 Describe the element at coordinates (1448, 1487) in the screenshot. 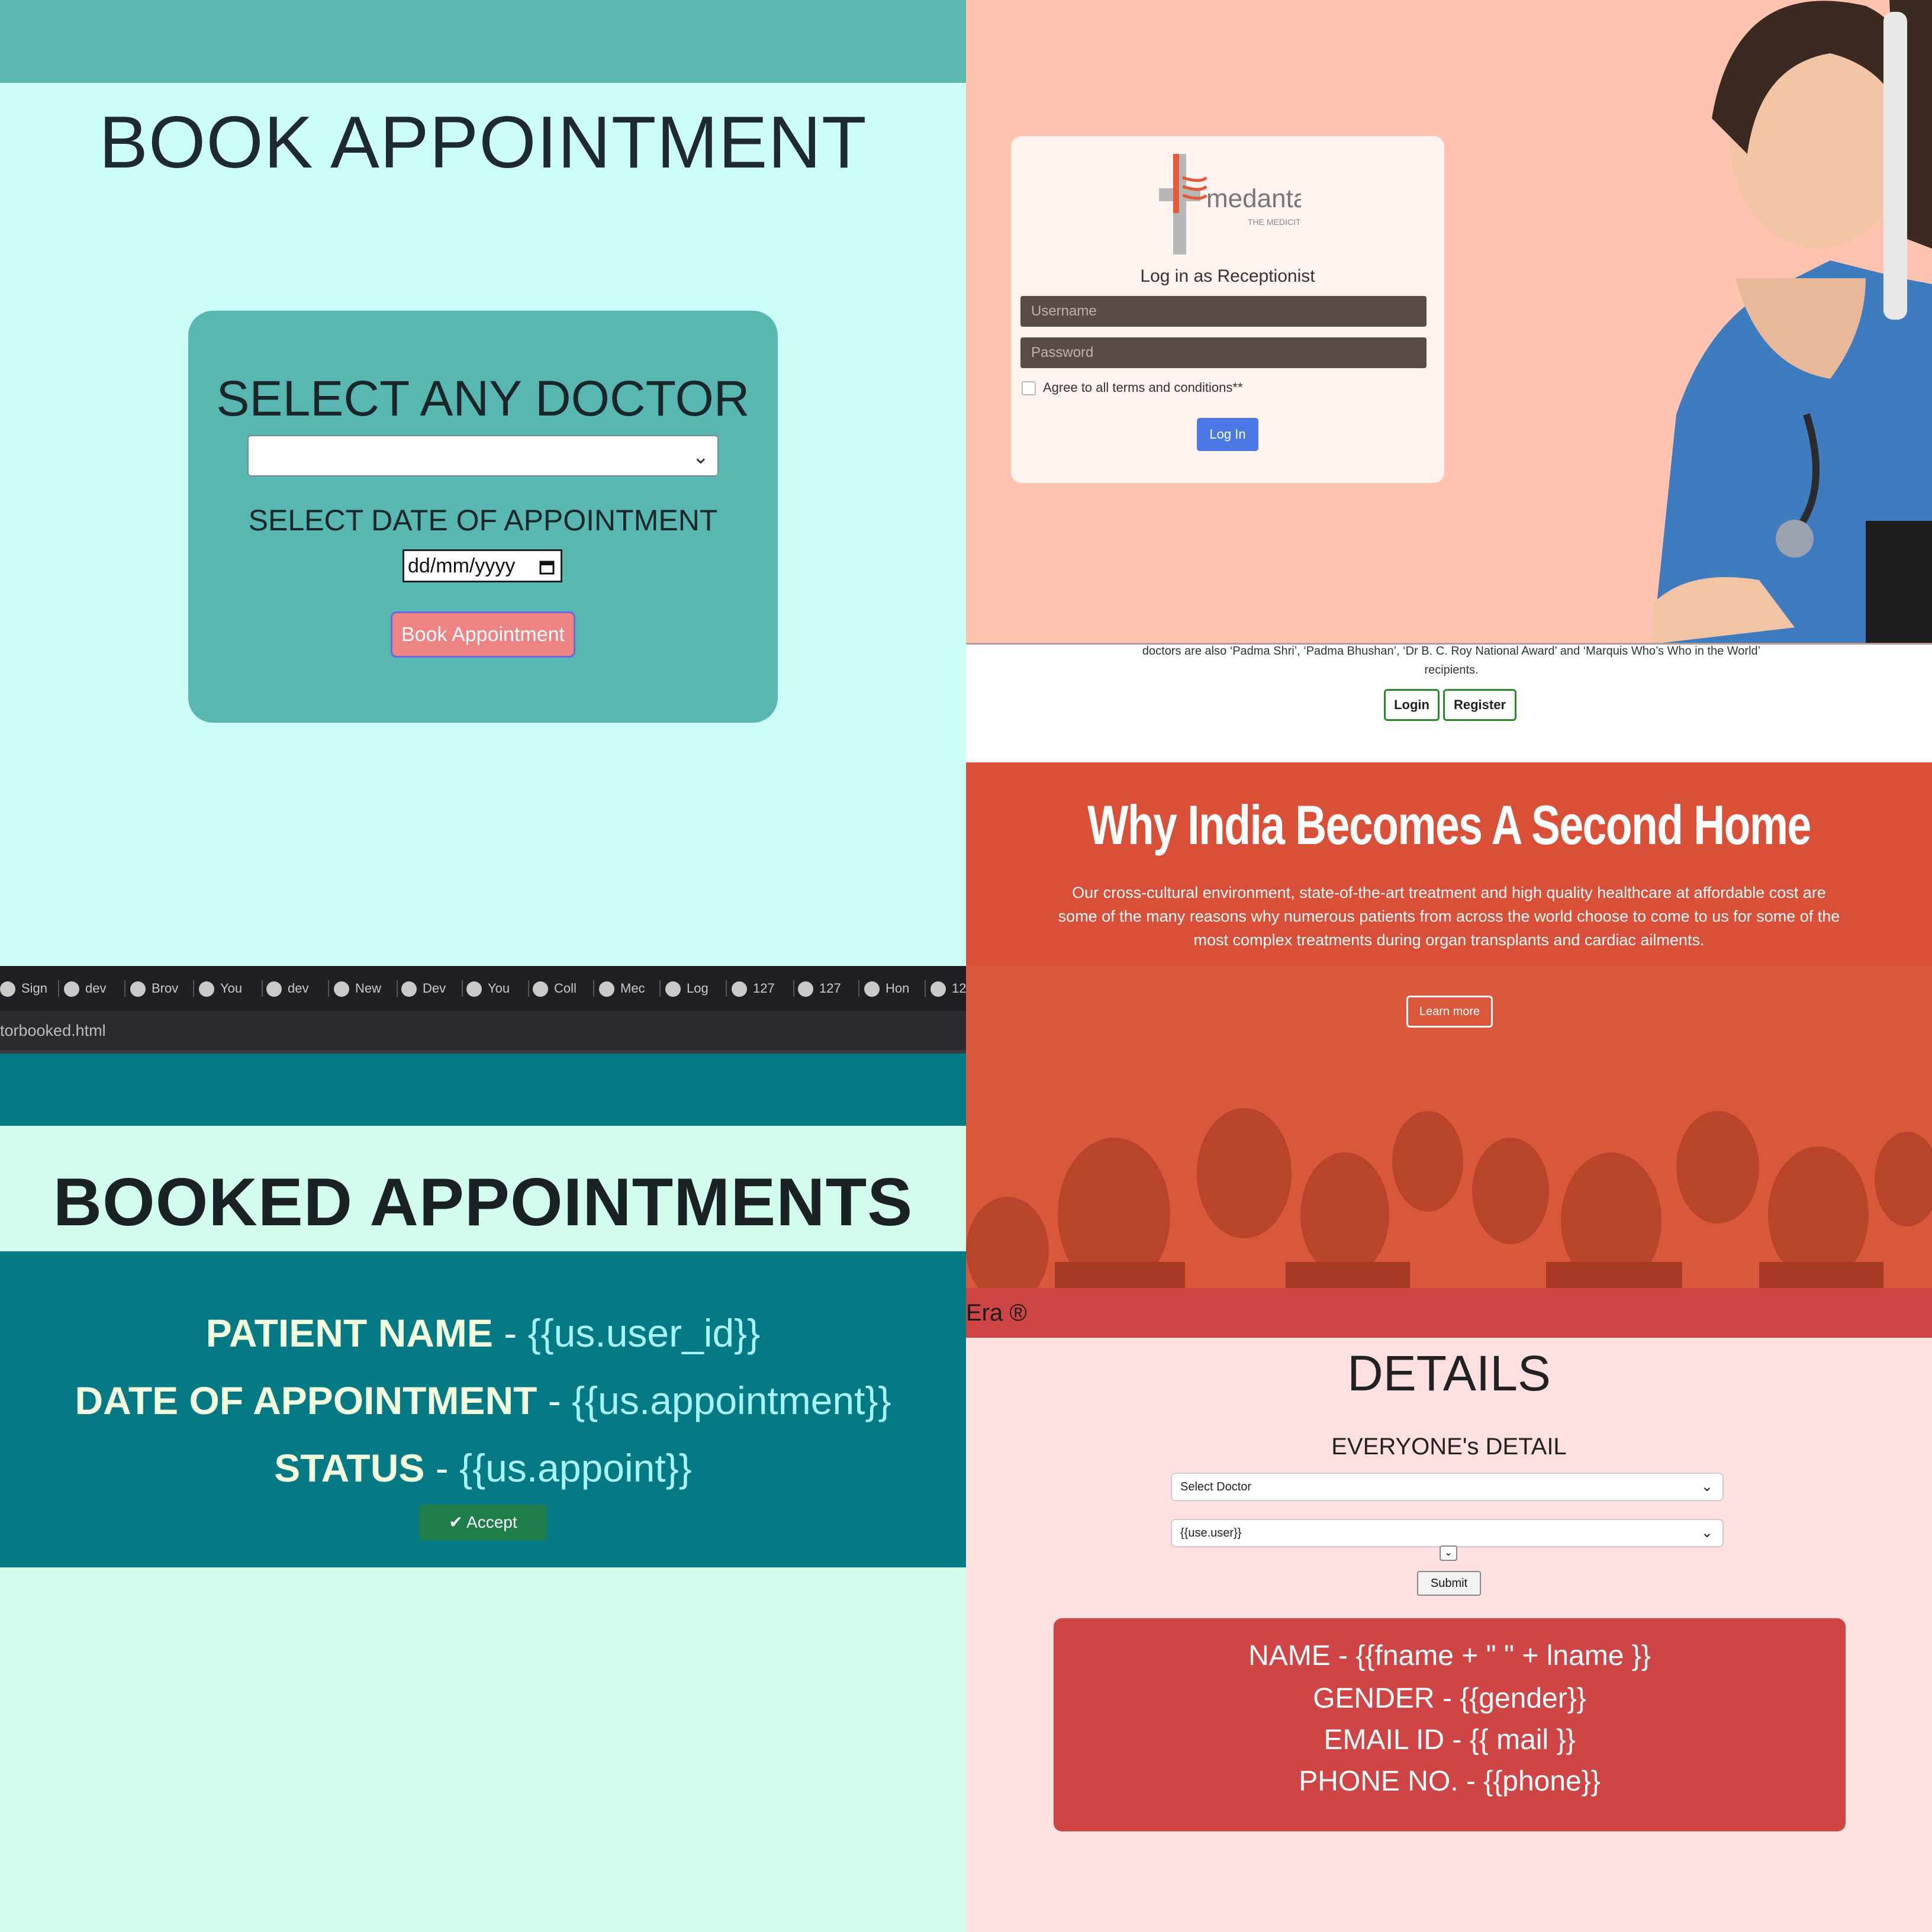

I see `select-doctor-dropdown: Select Doctor ⌄` at that location.